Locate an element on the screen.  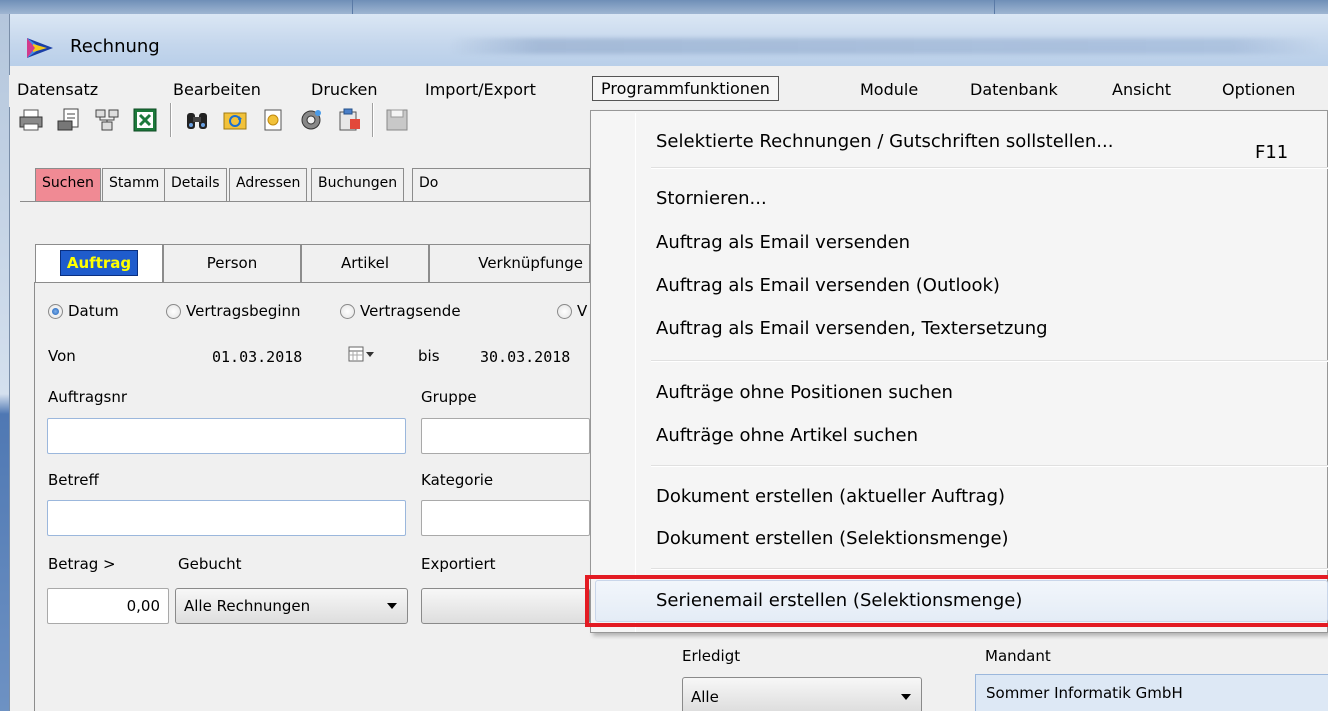
betreff-input is located at coordinates (226, 518).